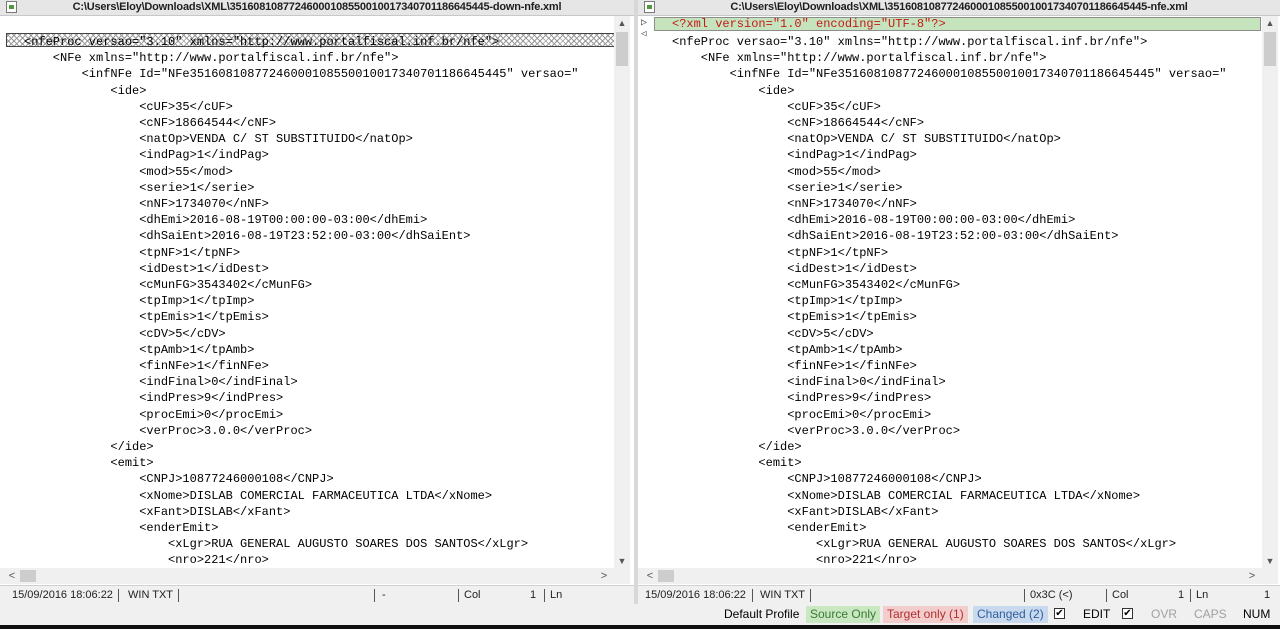 Image resolution: width=1280 pixels, height=629 pixels. I want to click on right-status-col-value: 1, so click(1181, 595).